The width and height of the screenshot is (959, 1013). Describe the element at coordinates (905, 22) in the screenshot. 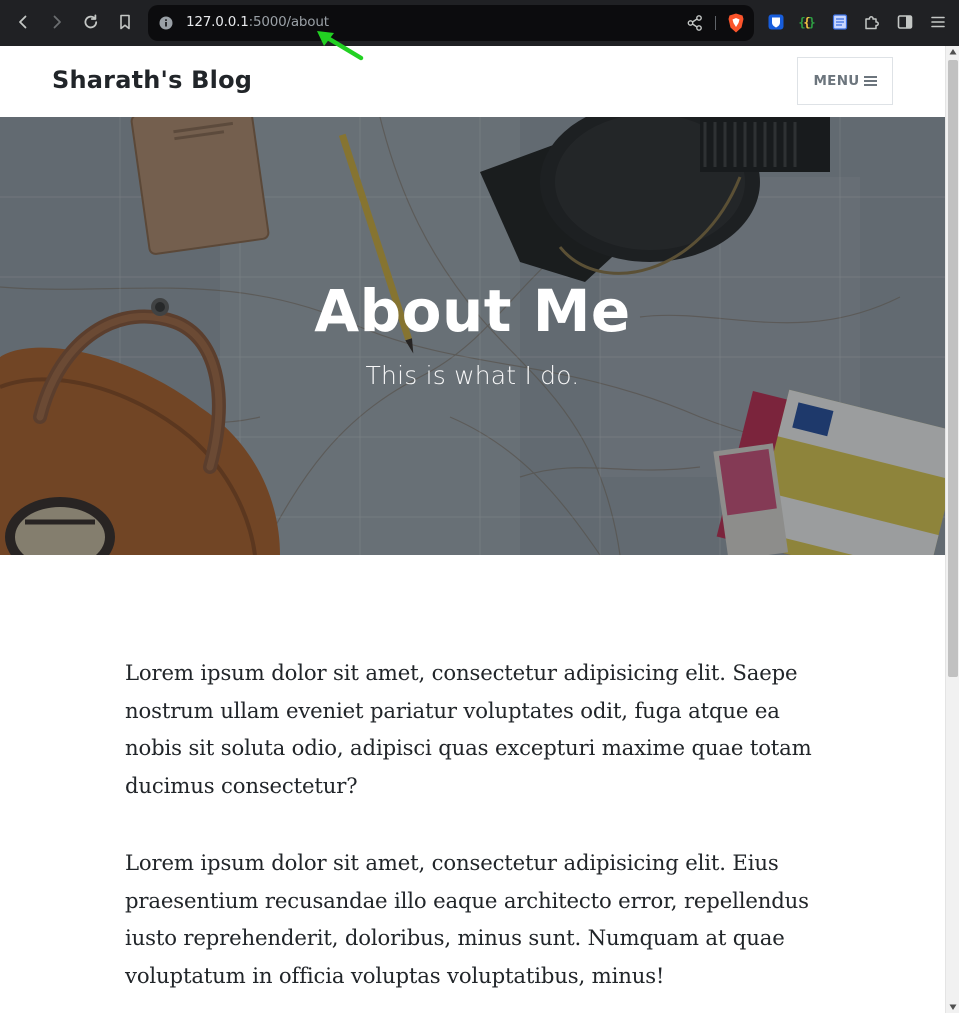

I see `sidebar-icon` at that location.